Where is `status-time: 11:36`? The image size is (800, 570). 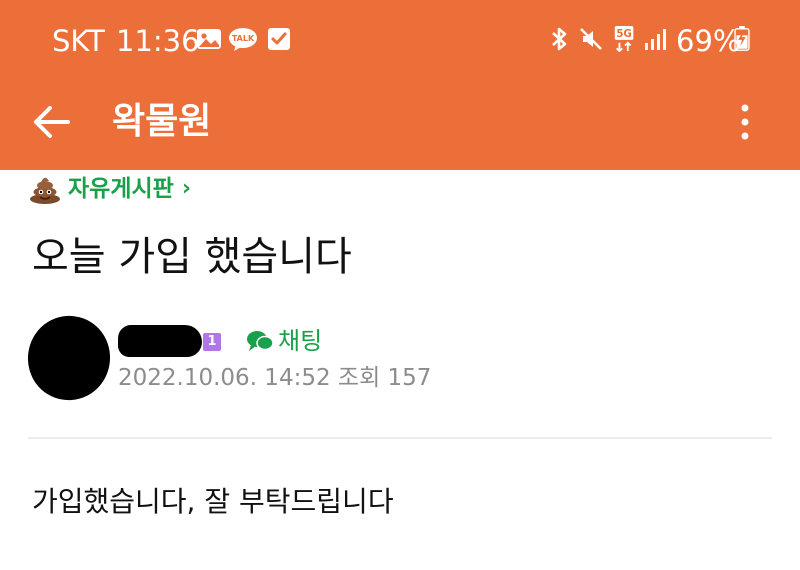
status-time: 11:36 is located at coordinates (158, 41).